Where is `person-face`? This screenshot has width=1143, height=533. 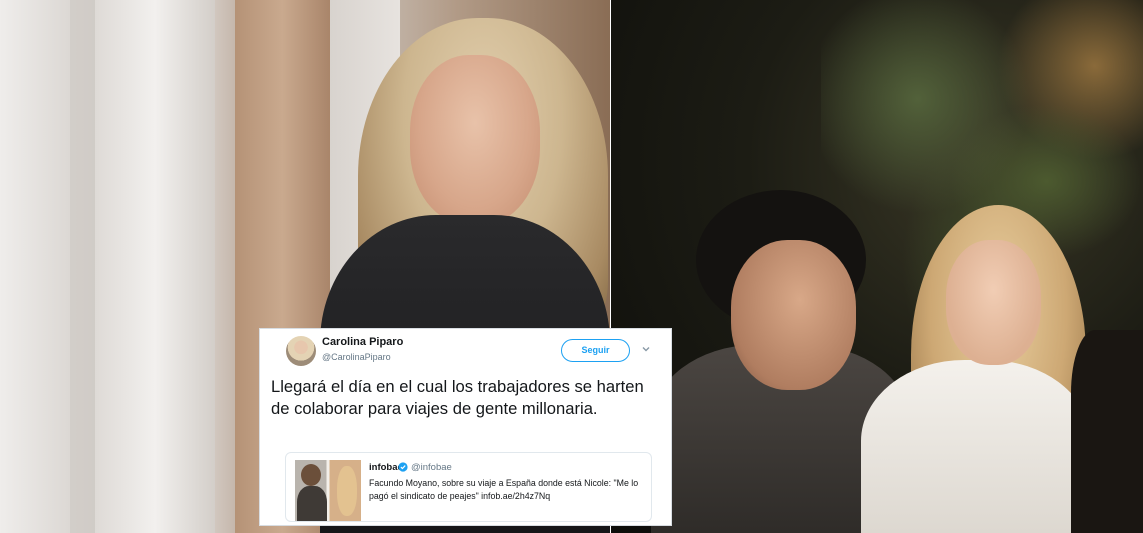 person-face is located at coordinates (475, 140).